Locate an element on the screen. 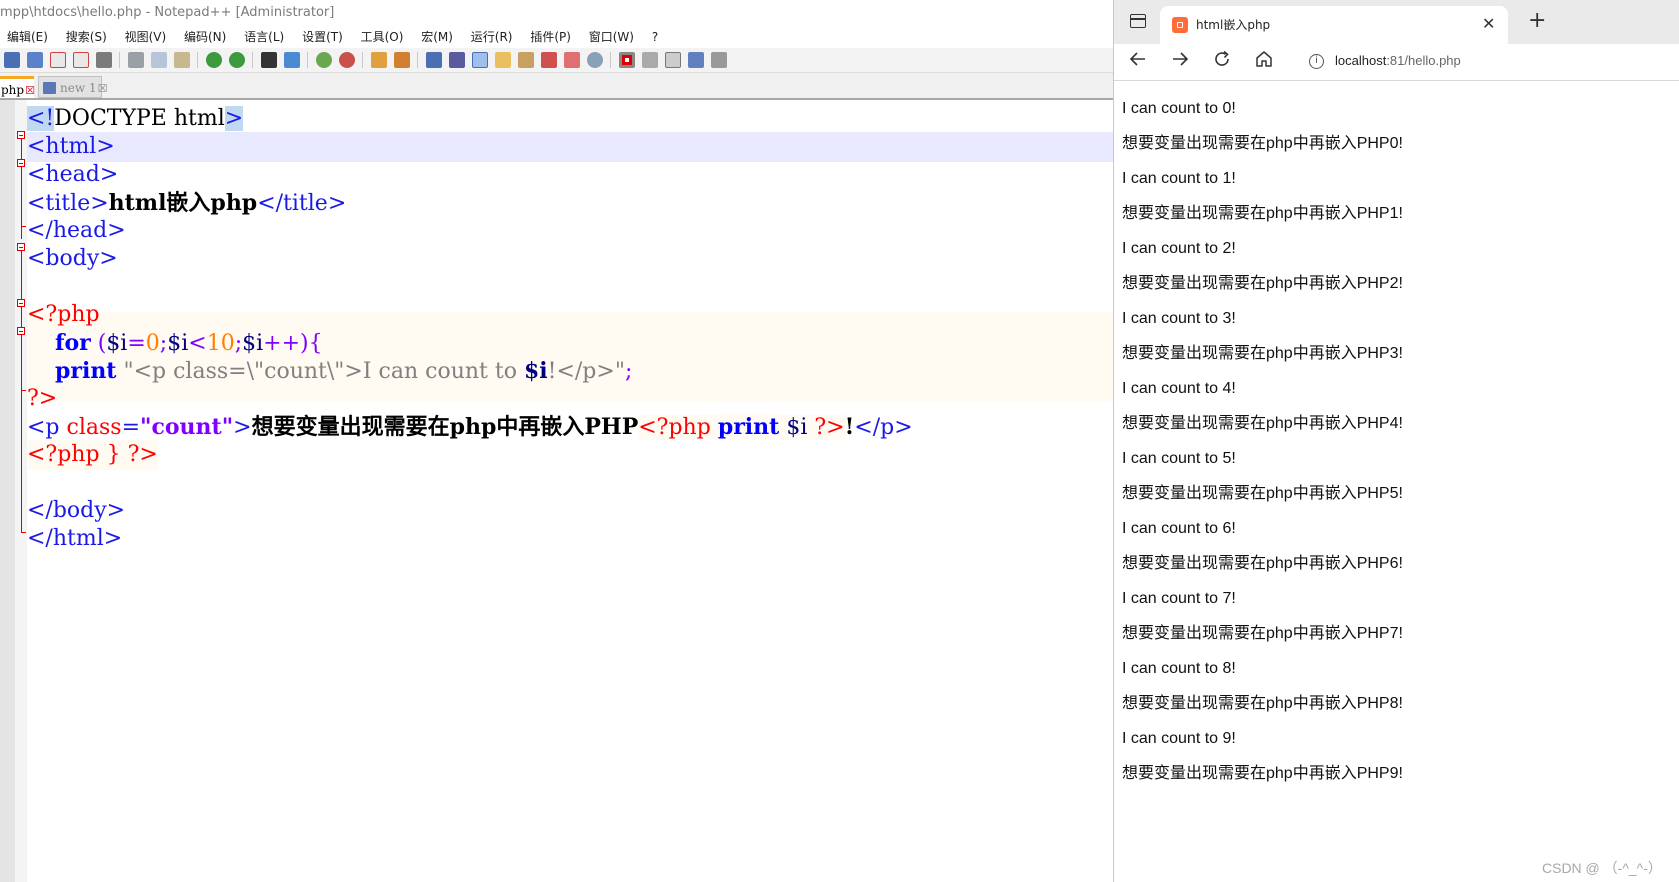  browser-tabstrip: html嵌入php ✕ + is located at coordinates (1396, 22).